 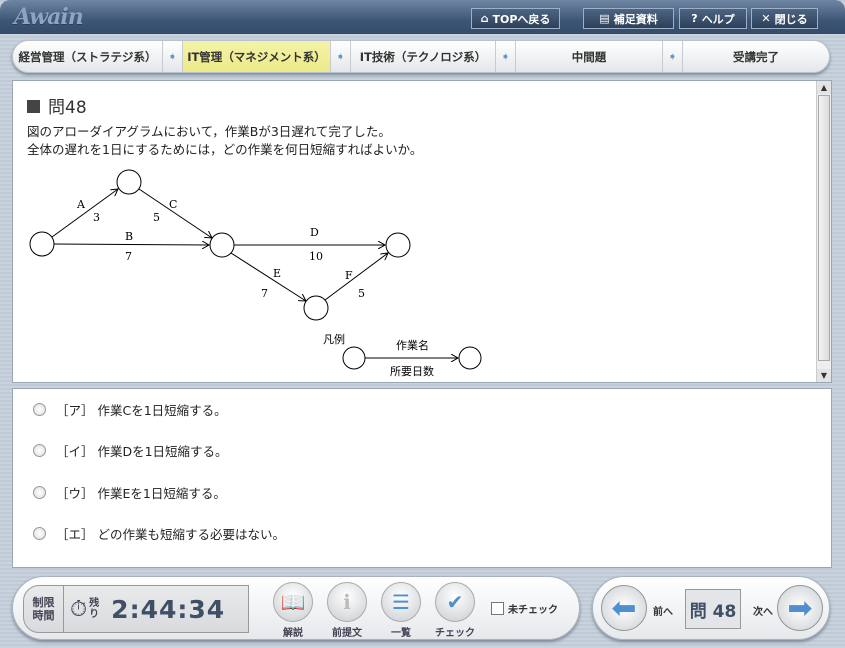 What do you see at coordinates (168, 609) in the screenshot?
I see `time-remaining: 2:44:34` at bounding box center [168, 609].